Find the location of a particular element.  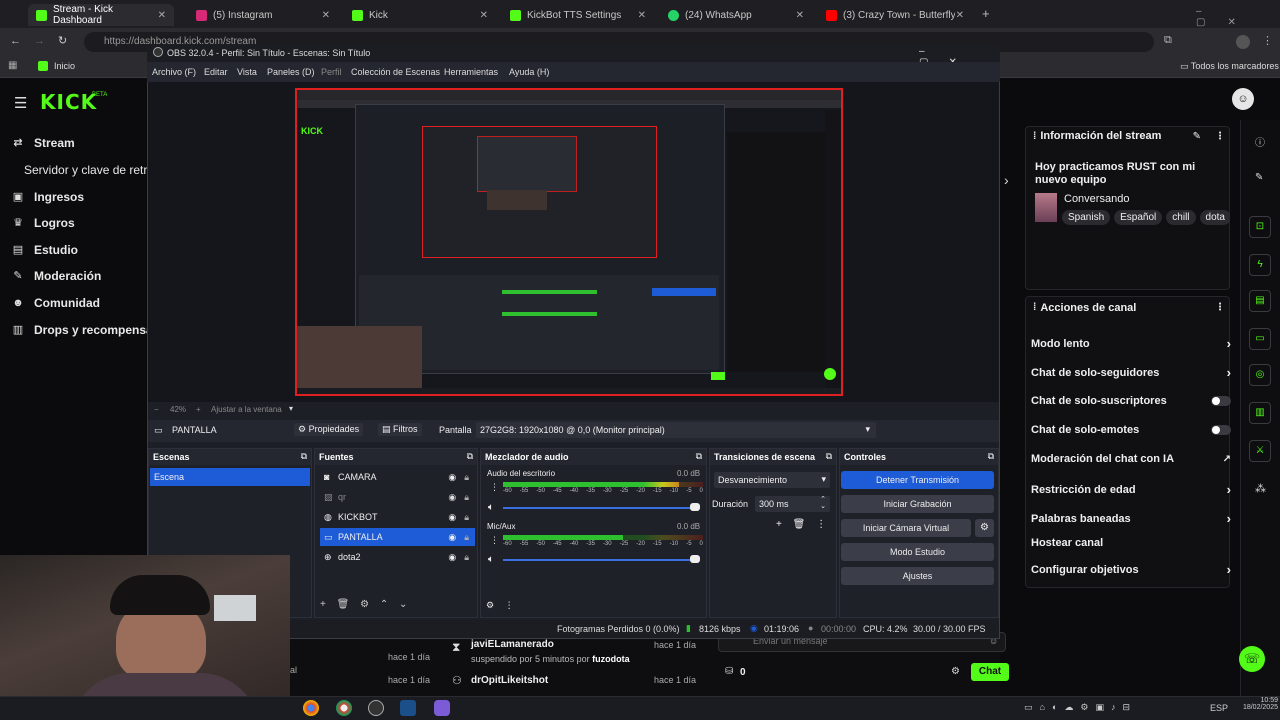

zoom-in-icon: + is located at coordinates (198, 409).